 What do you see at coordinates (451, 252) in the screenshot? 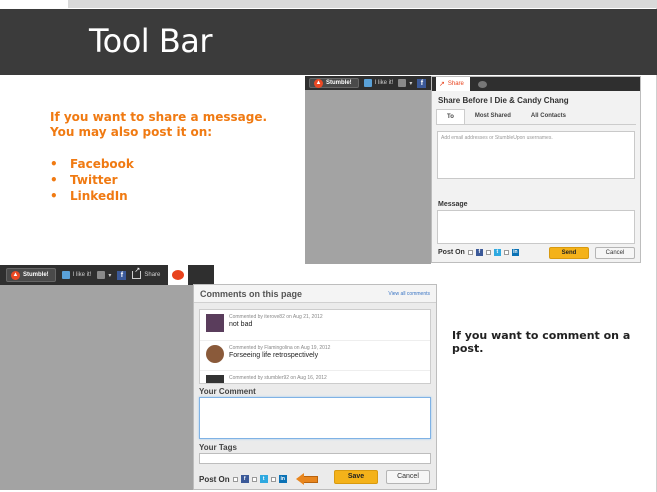
I see `post-on-label-top: Post On` at bounding box center [451, 252].